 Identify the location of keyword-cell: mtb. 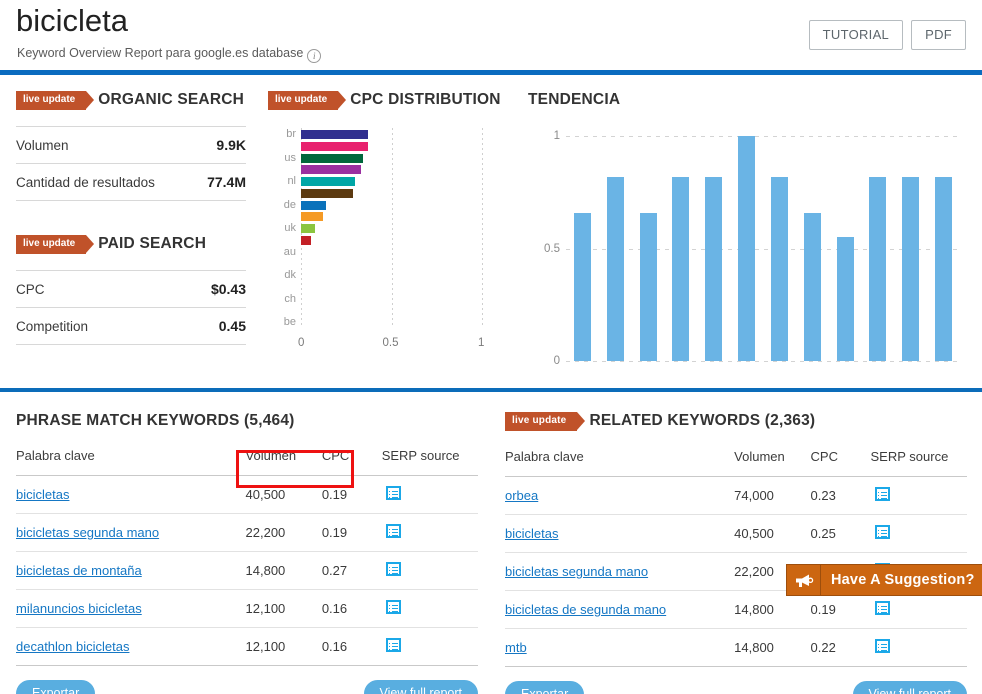
(620, 647).